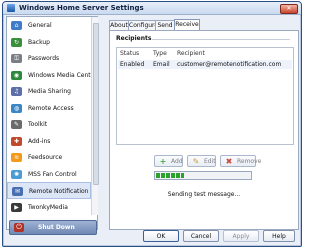 The height and width of the screenshot is (248, 320). I want to click on media-sharing-icon: ♫, so click(16, 91).